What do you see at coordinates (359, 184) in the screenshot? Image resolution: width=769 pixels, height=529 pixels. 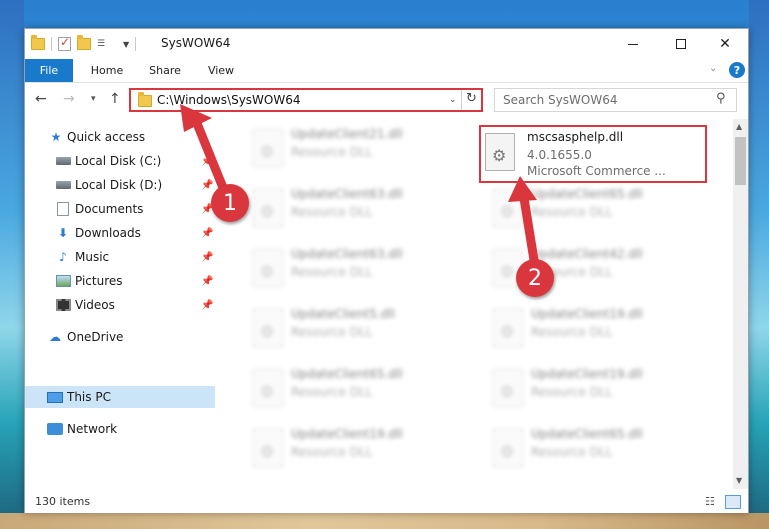 I see `annotation-arrows` at bounding box center [359, 184].